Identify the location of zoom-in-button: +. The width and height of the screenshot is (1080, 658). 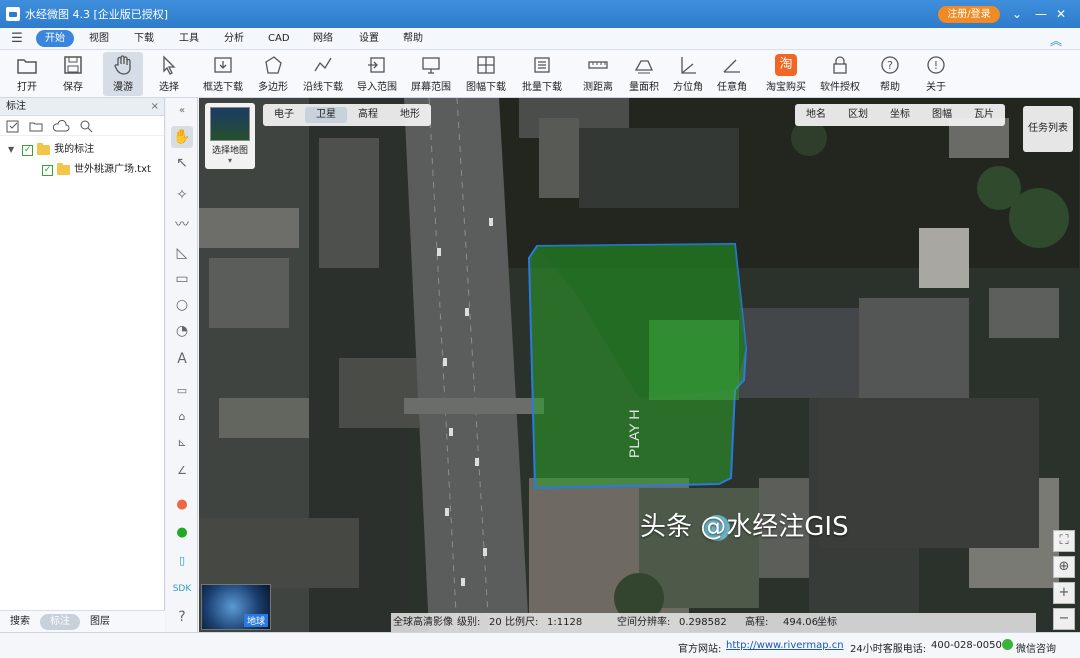
(1064, 593).